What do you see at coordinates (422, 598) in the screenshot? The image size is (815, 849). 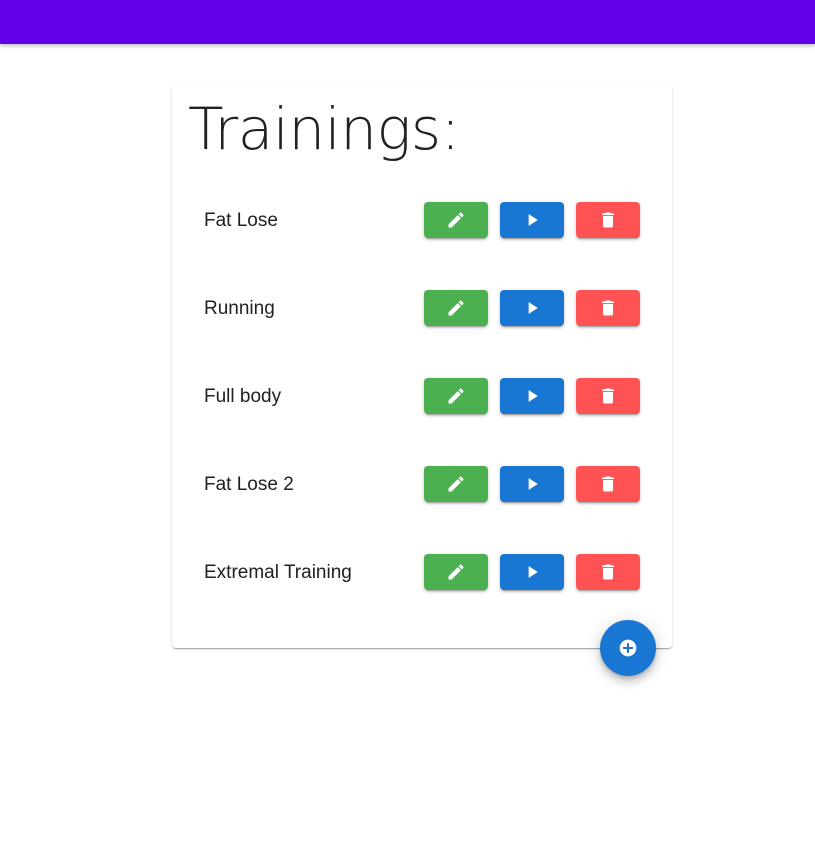 I see `list-item: Extremal Training` at bounding box center [422, 598].